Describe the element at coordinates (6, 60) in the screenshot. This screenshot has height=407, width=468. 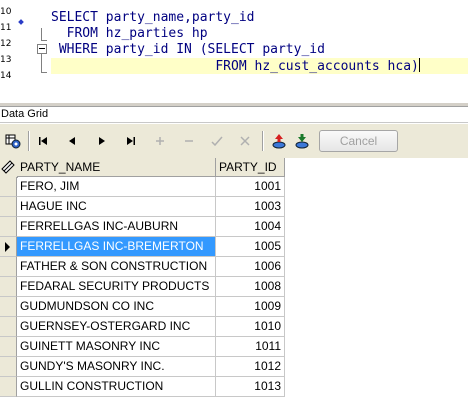
I see `line-number: 13` at that location.